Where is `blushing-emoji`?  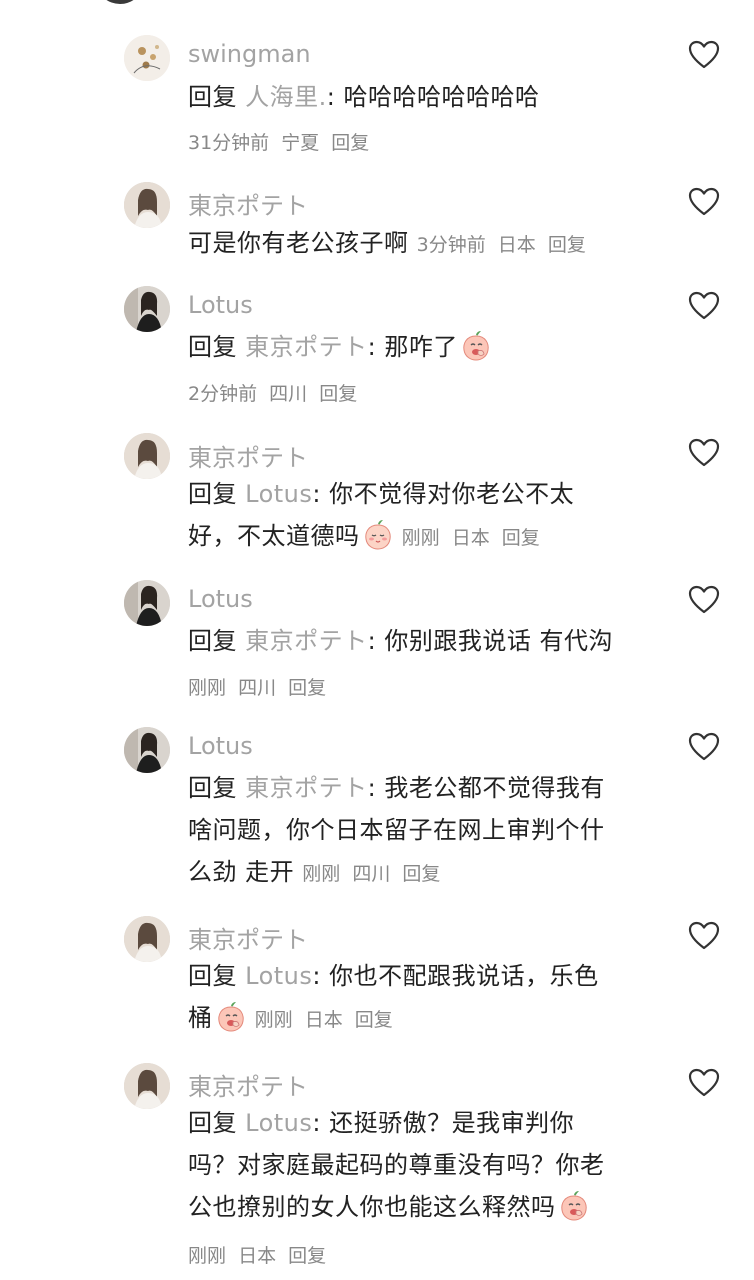 blushing-emoji is located at coordinates (377, 535).